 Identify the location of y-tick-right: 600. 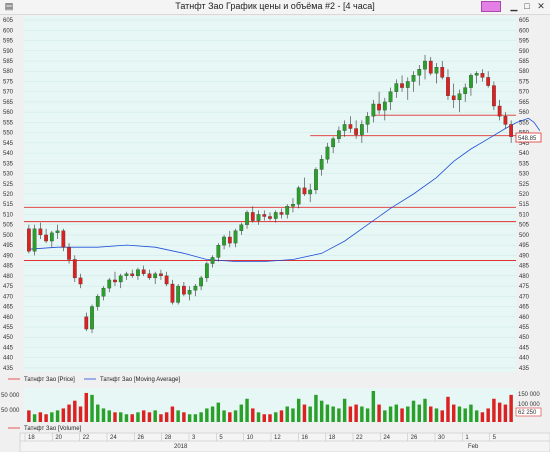
(524, 31).